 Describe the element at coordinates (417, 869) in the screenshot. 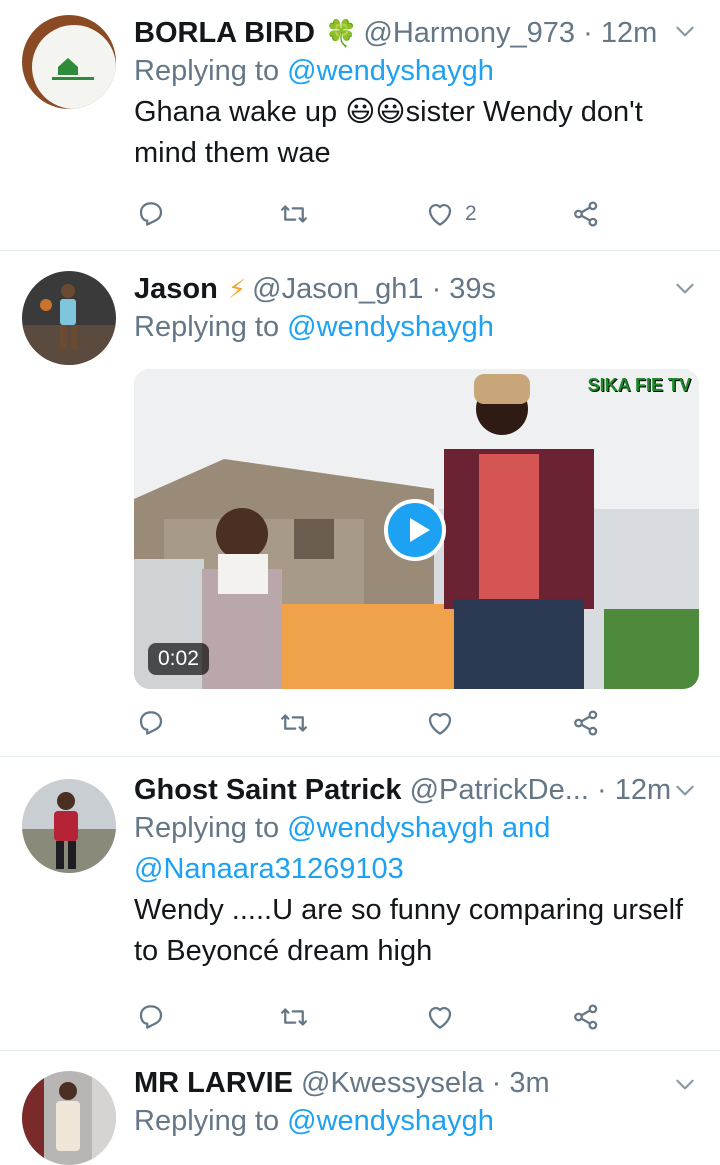

I see `replying-to-2: @Nanaara31269103` at that location.